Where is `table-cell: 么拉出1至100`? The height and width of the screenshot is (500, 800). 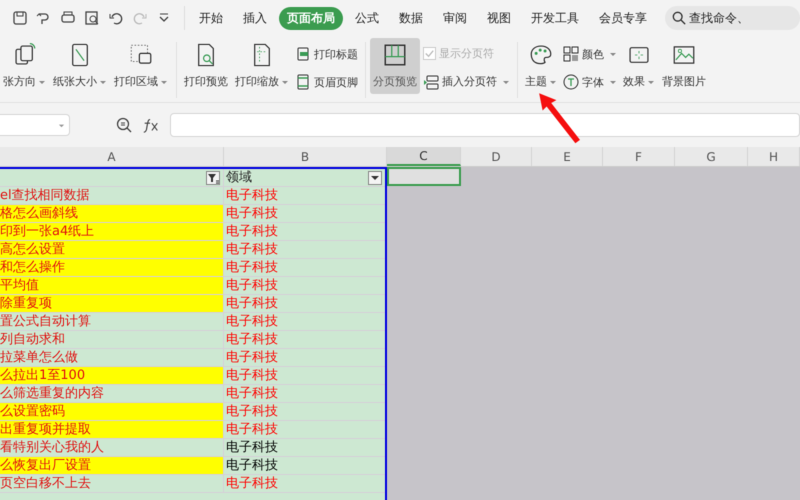
table-cell: 么拉出1至100 is located at coordinates (112, 376).